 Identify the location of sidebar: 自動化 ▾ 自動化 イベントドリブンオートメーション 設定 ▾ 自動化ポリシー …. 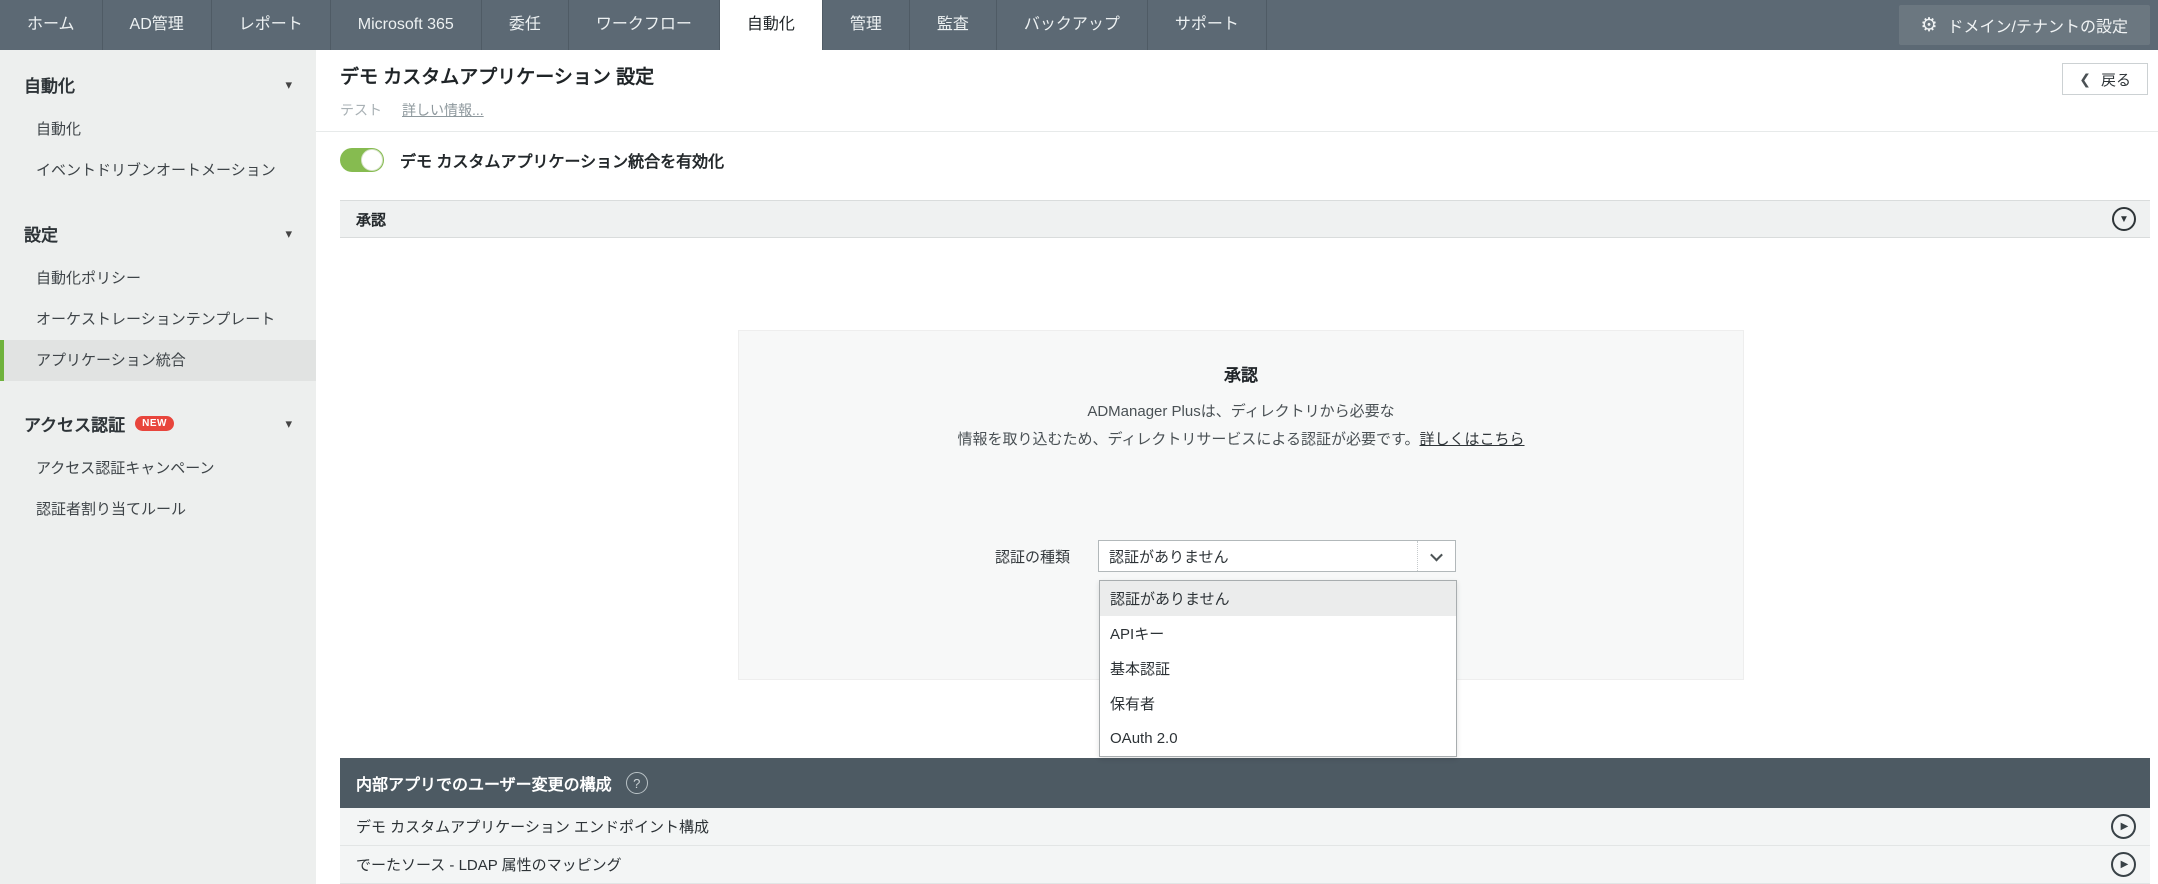
(158, 467).